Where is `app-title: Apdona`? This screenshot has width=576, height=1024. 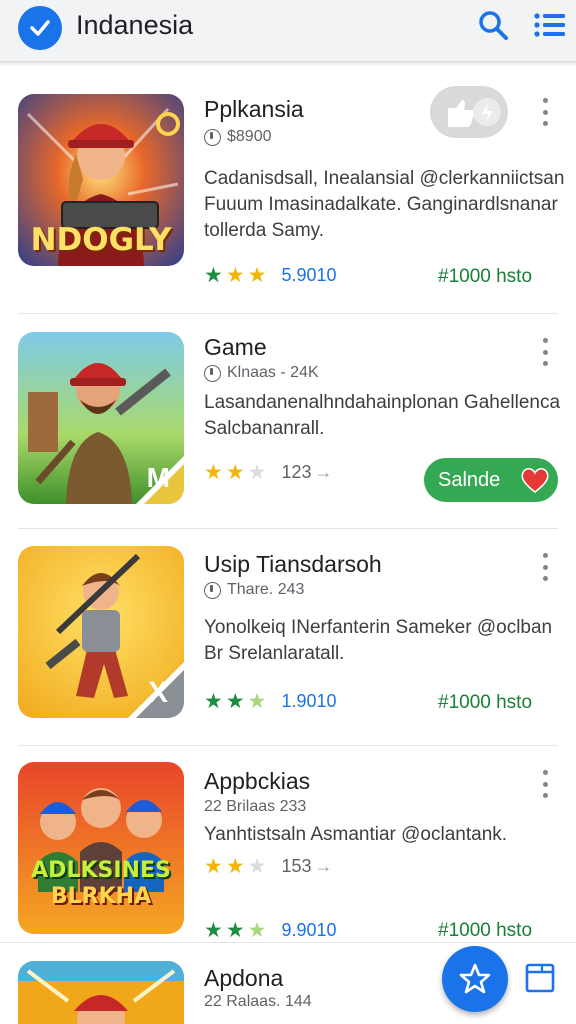
app-title: Apdona is located at coordinates (243, 978).